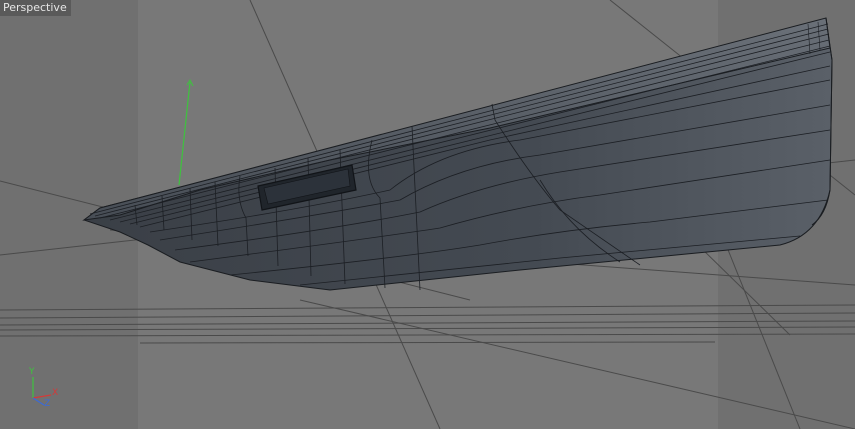 Image resolution: width=855 pixels, height=429 pixels. What do you see at coordinates (186, 132) in the screenshot?
I see `object-axis-y` at bounding box center [186, 132].